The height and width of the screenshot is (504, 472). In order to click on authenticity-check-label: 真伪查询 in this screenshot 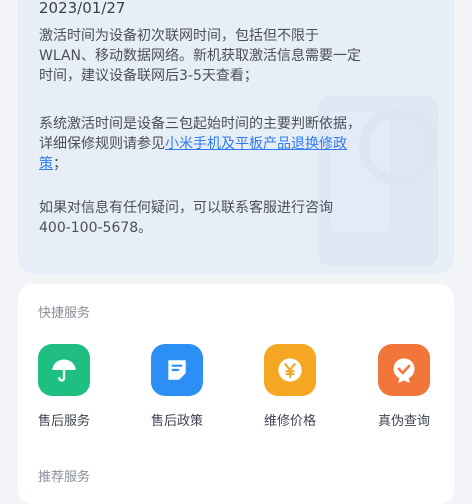, I will do `click(403, 421)`.